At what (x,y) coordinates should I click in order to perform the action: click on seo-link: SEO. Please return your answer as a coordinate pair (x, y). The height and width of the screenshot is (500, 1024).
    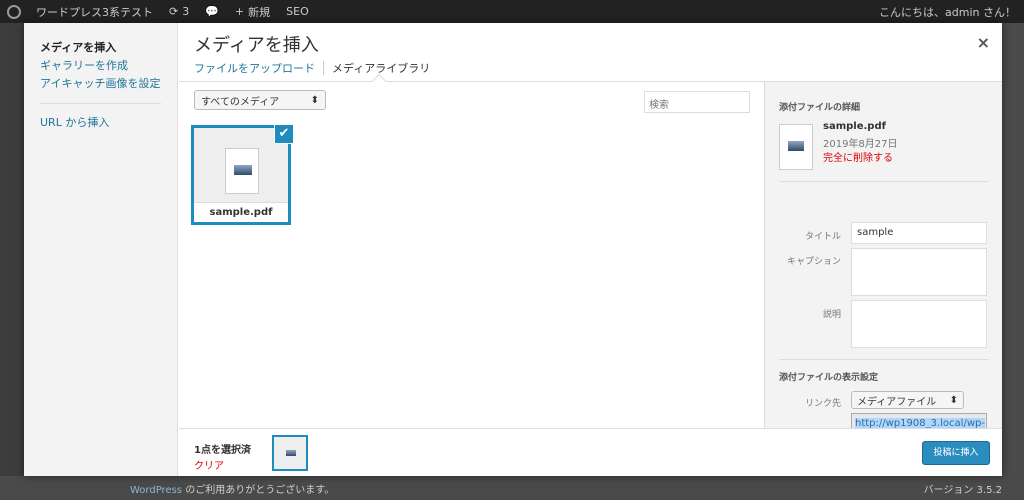
    Looking at the image, I should click on (297, 11).